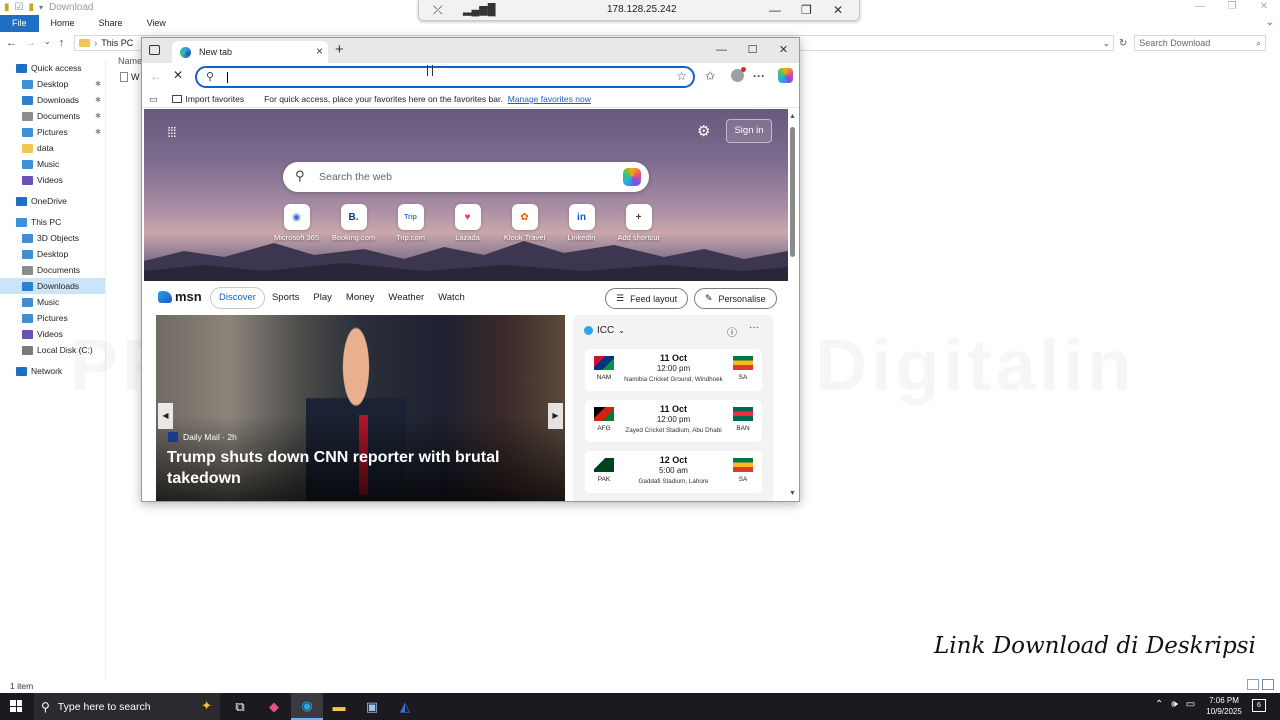  What do you see at coordinates (581, 223) in the screenshot?
I see `shortcut-linkedin: in Linkedin` at bounding box center [581, 223].